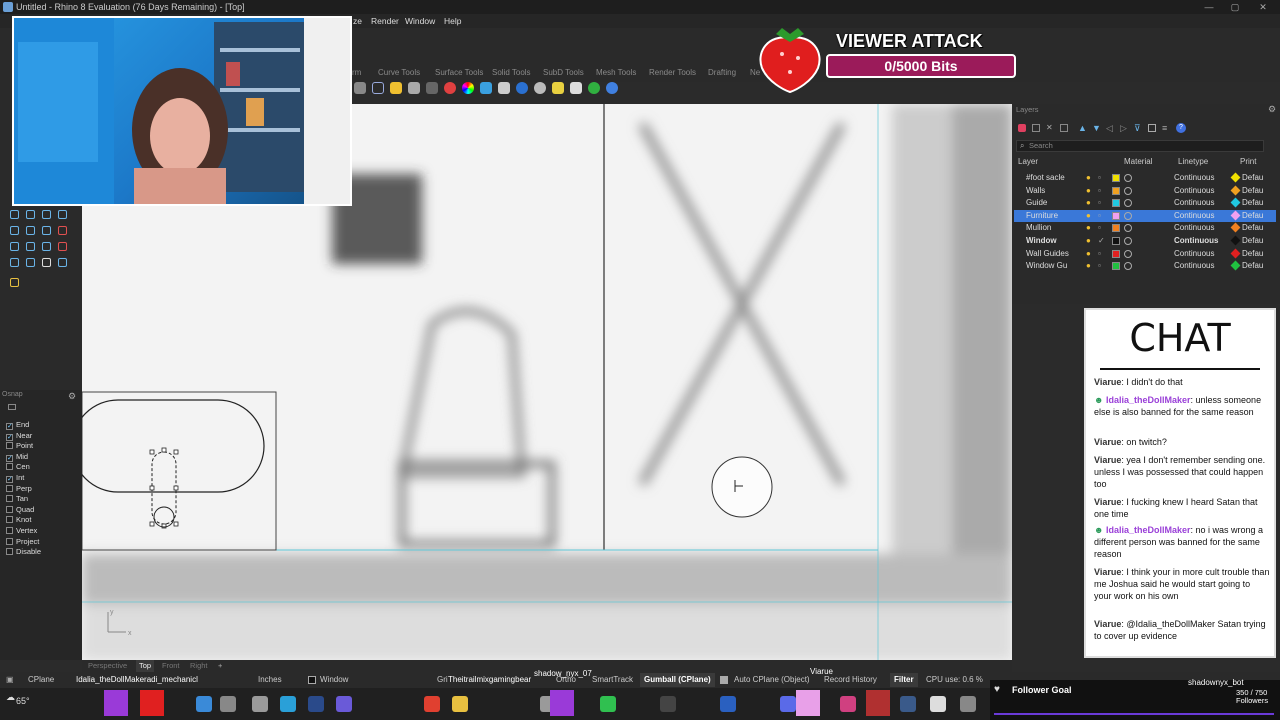 The height and width of the screenshot is (720, 1280). Describe the element at coordinates (18, 467) in the screenshot. I see `osnap-cen: Cen` at that location.